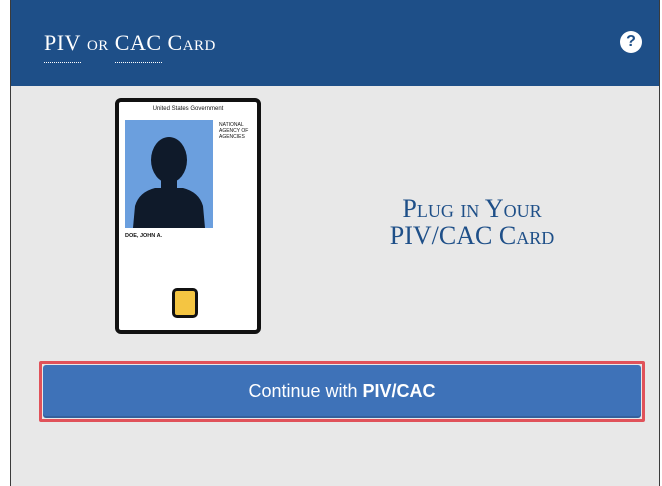 The height and width of the screenshot is (486, 662). I want to click on card-name-label: DOE, JOHN A., so click(144, 236).